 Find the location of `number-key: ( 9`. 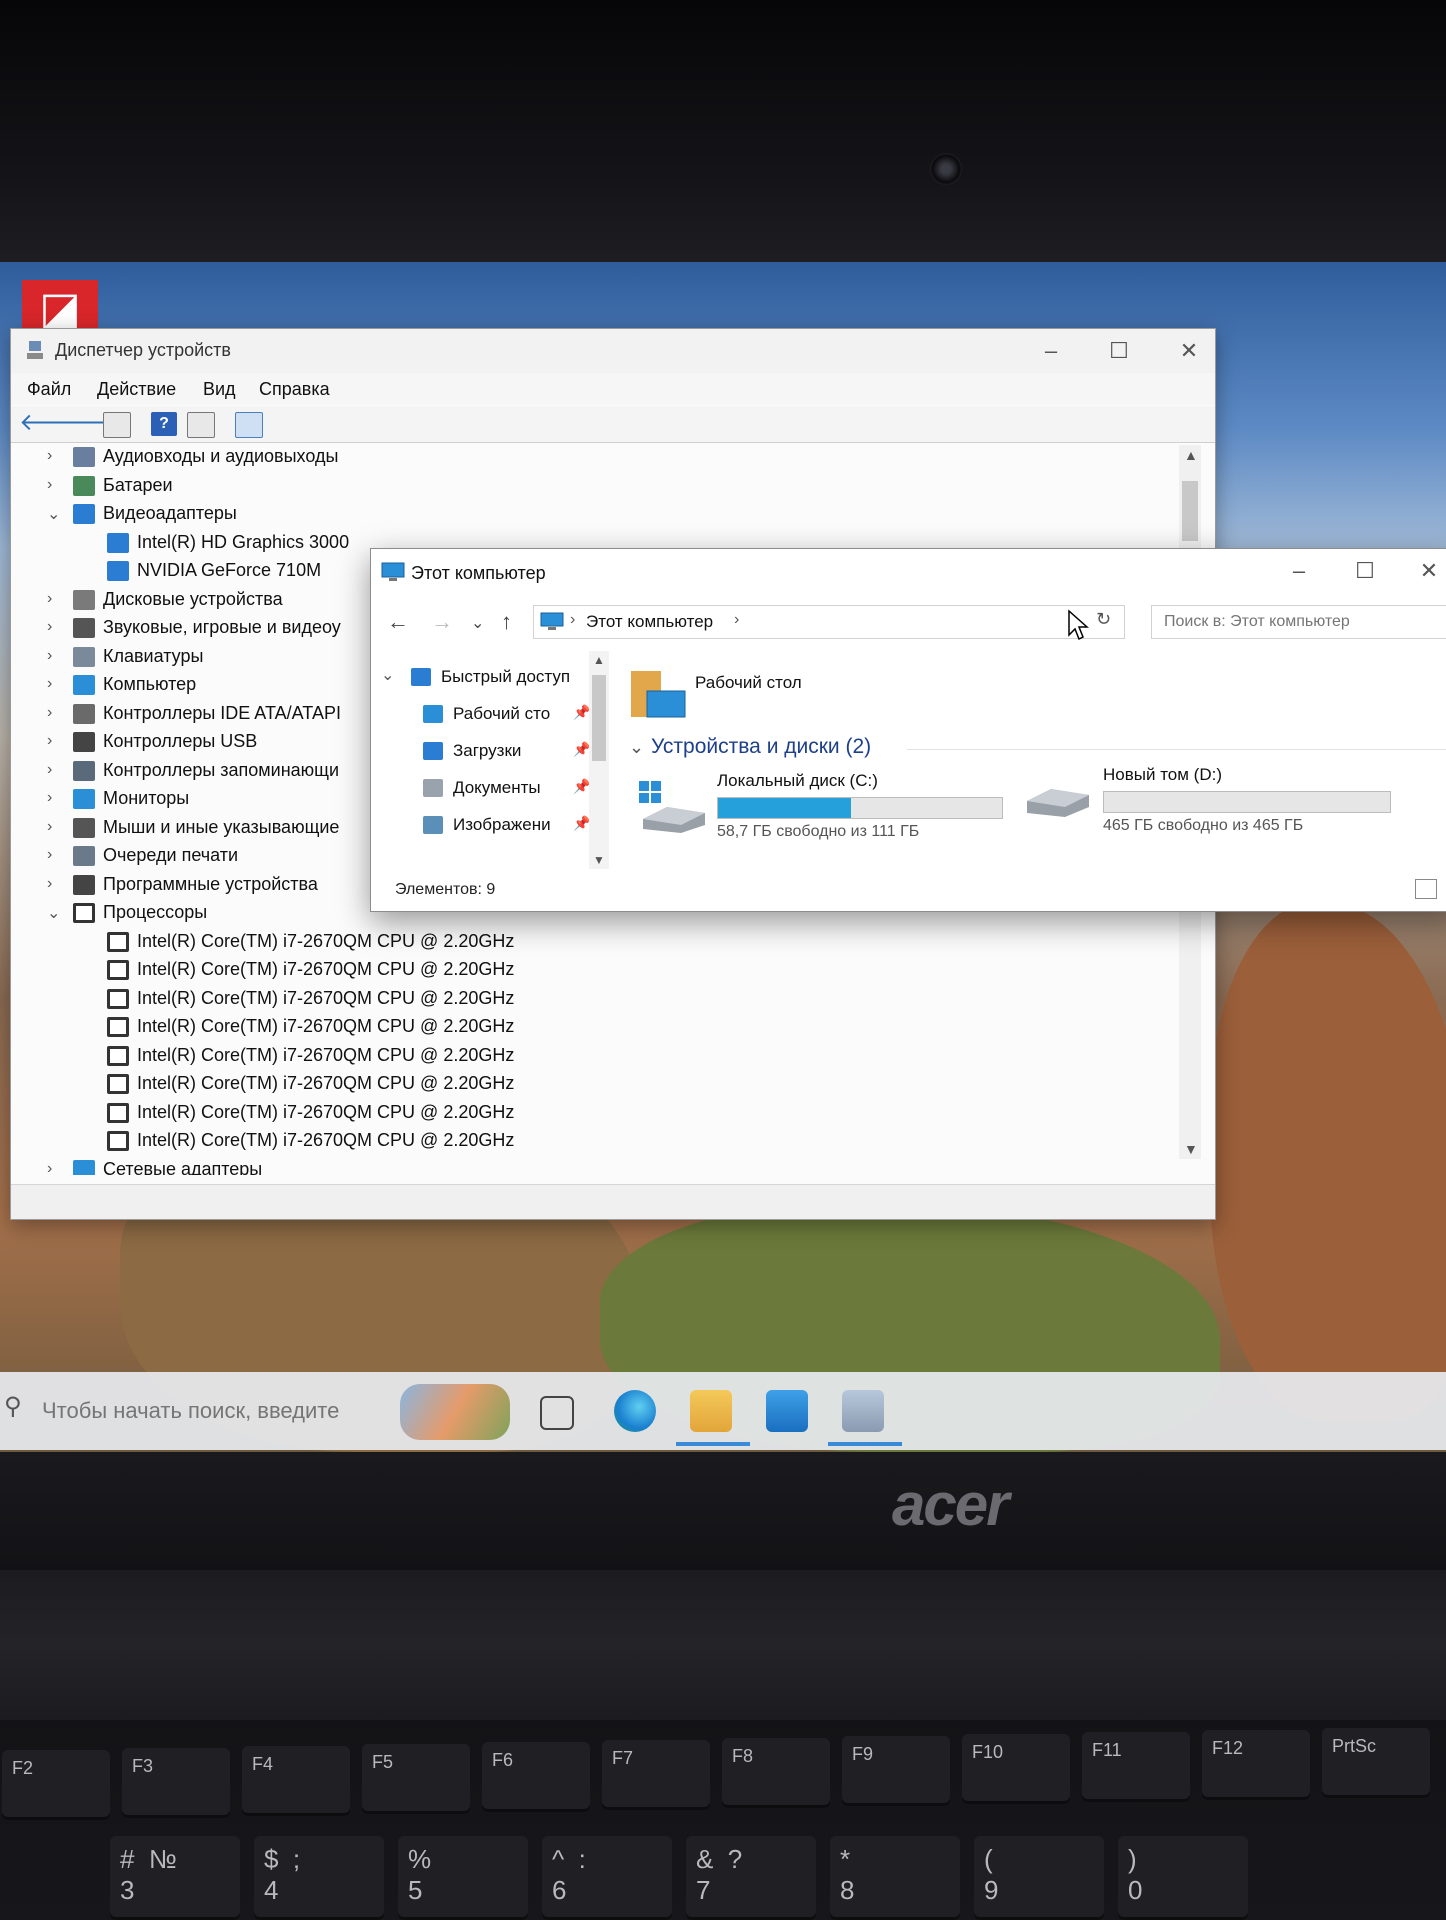

number-key: ( 9 is located at coordinates (1039, 1878).